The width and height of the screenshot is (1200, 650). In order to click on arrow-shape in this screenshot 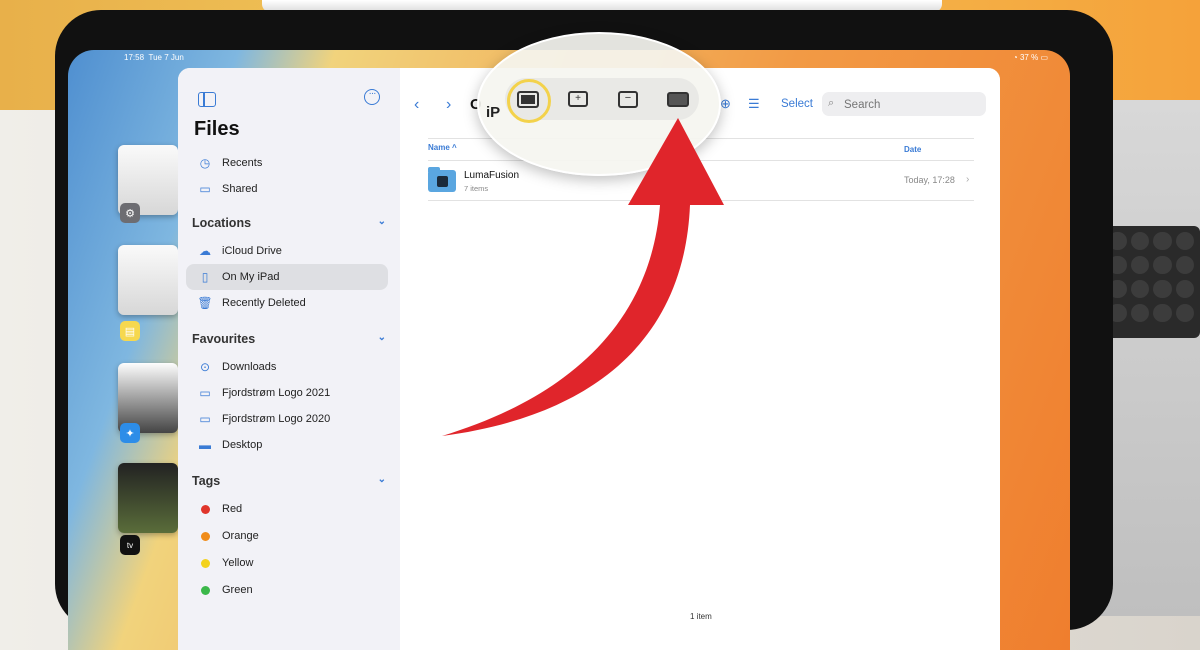, I will do `click(583, 277)`.